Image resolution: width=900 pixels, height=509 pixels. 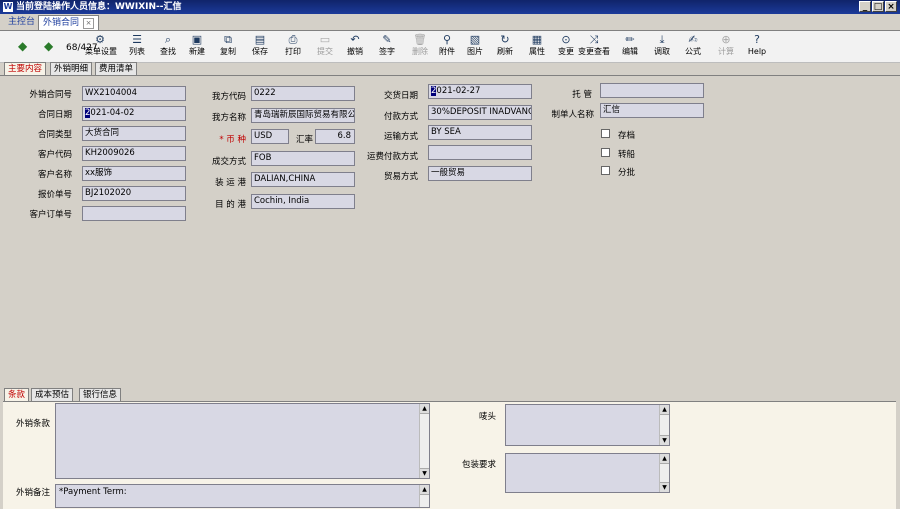 What do you see at coordinates (325, 51) in the screenshot?
I see `submit-button-label: 提交` at bounding box center [325, 51].